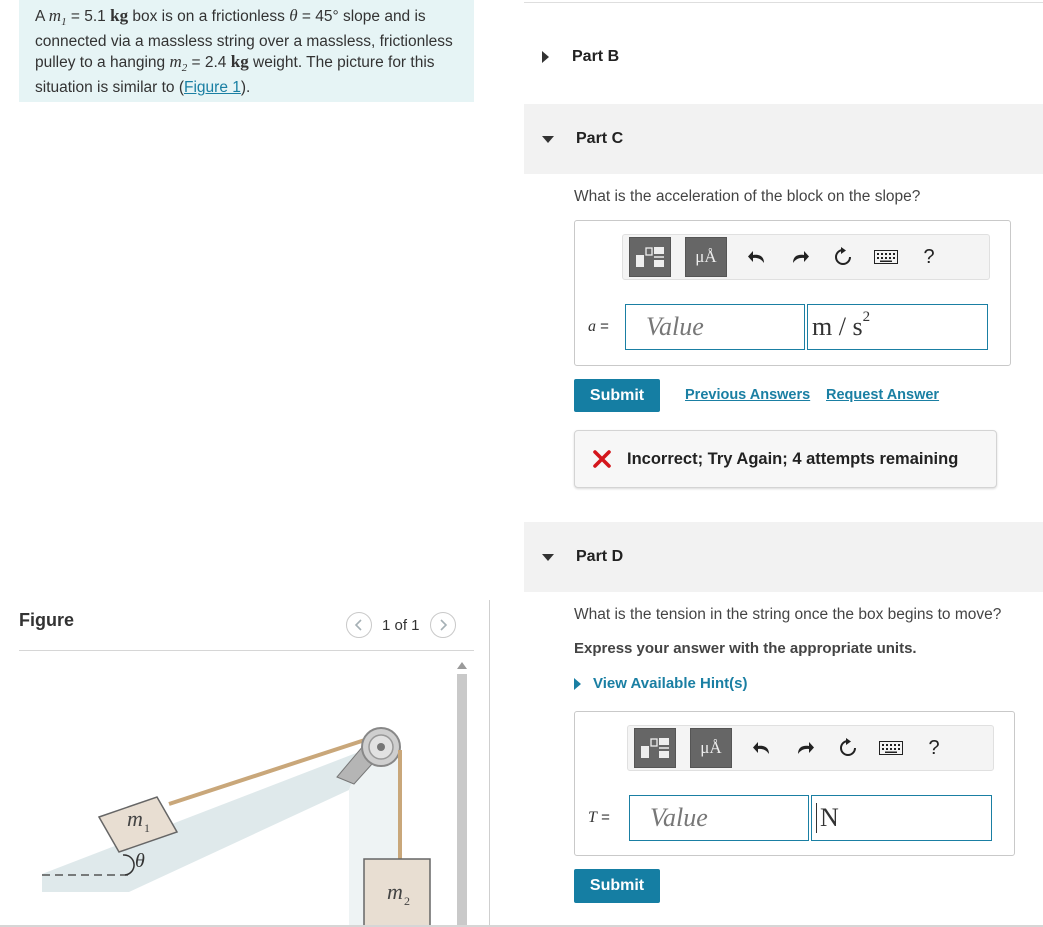 This screenshot has height=927, width=1043. Describe the element at coordinates (617, 395) in the screenshot. I see `part-c-submit-button: Submit` at that location.